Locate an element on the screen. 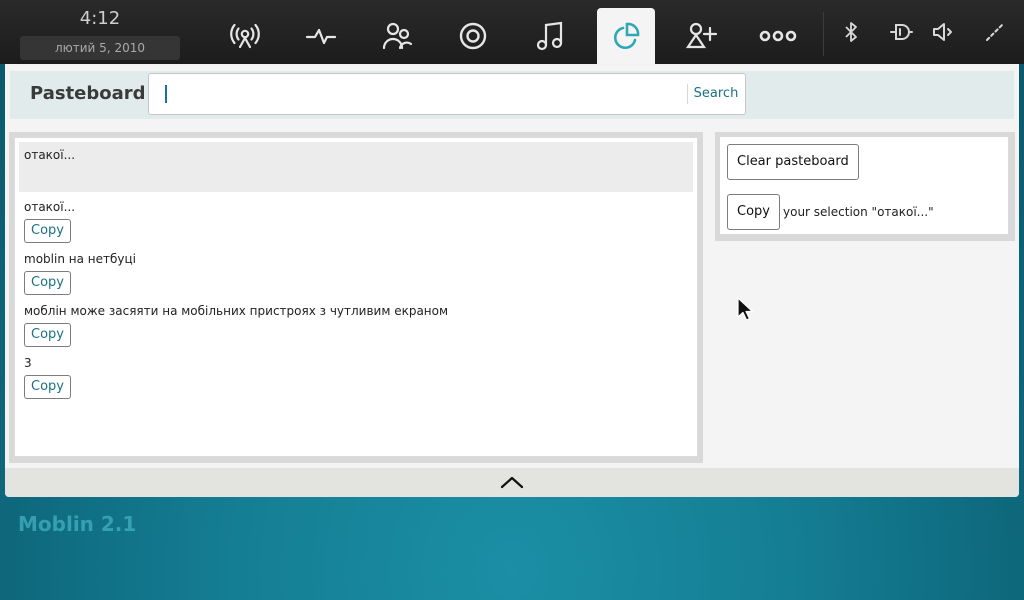 The height and width of the screenshot is (600, 1024). text-caret is located at coordinates (166, 94).